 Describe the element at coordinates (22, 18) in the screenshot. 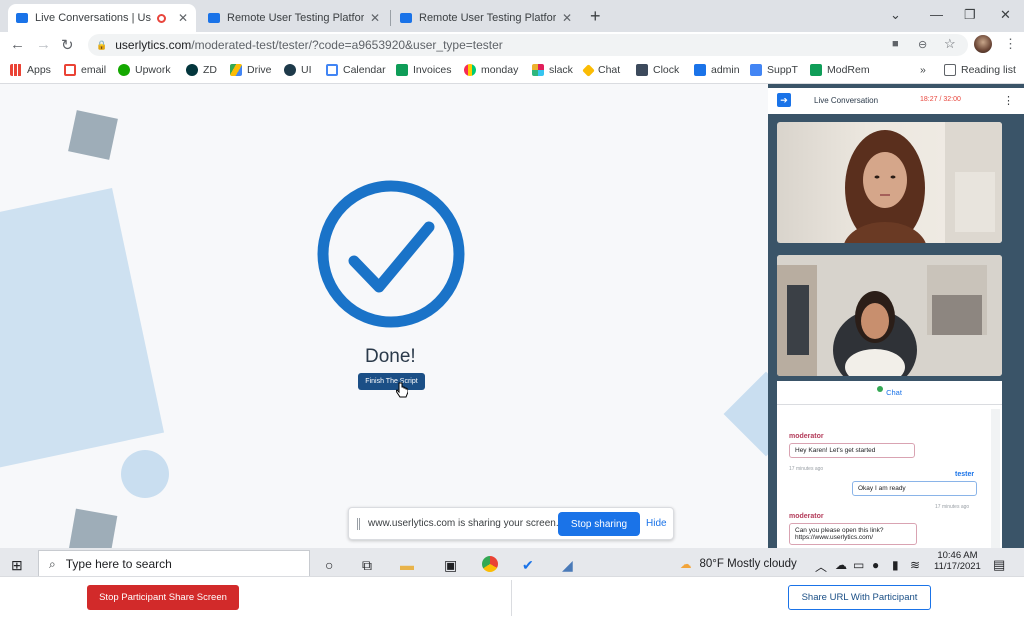

I see `userlytics-favicon-icon` at that location.